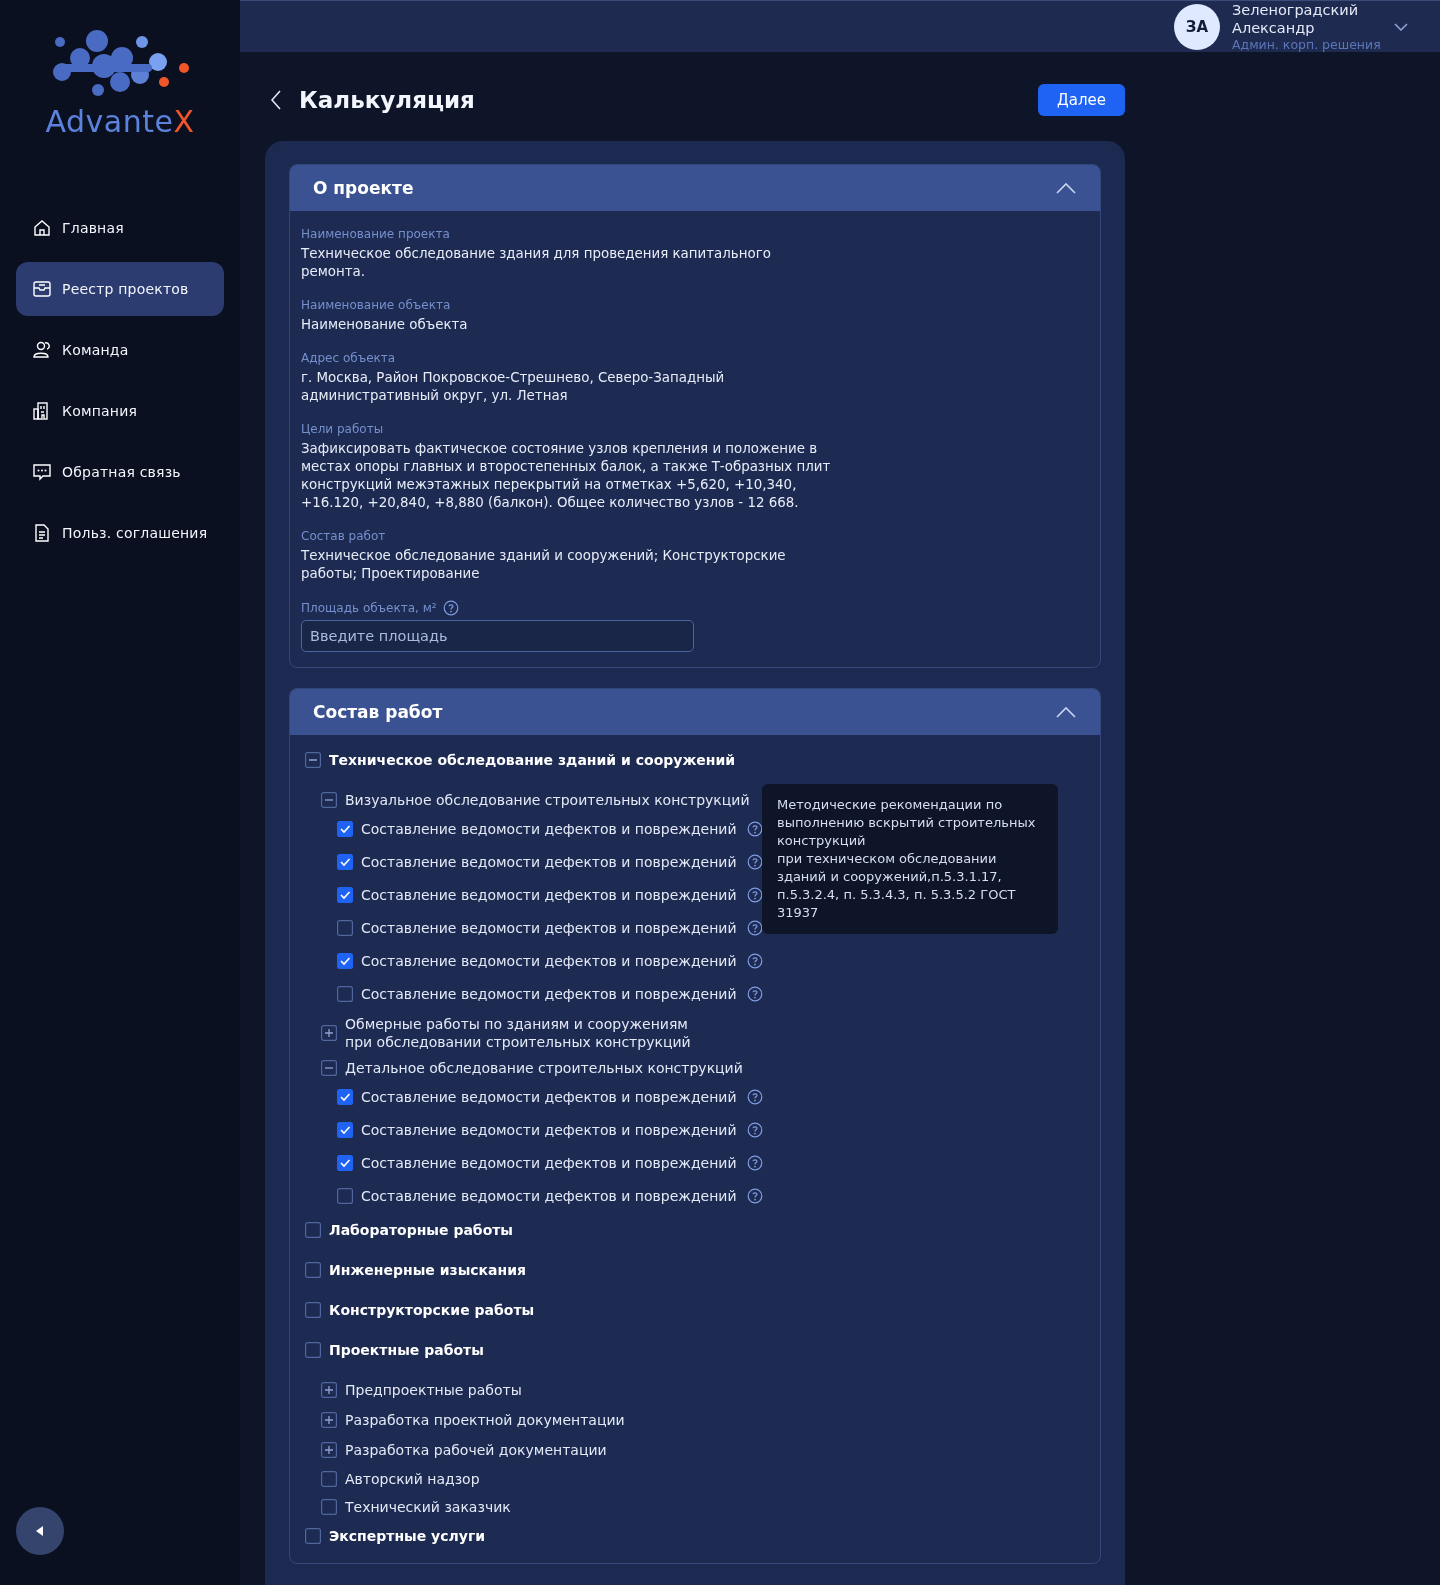 This screenshot has width=1440, height=1585. I want to click on field-value: Техническое обследование зданий и сооружений; Конструкторские работы; Проектирование, so click(544, 565).